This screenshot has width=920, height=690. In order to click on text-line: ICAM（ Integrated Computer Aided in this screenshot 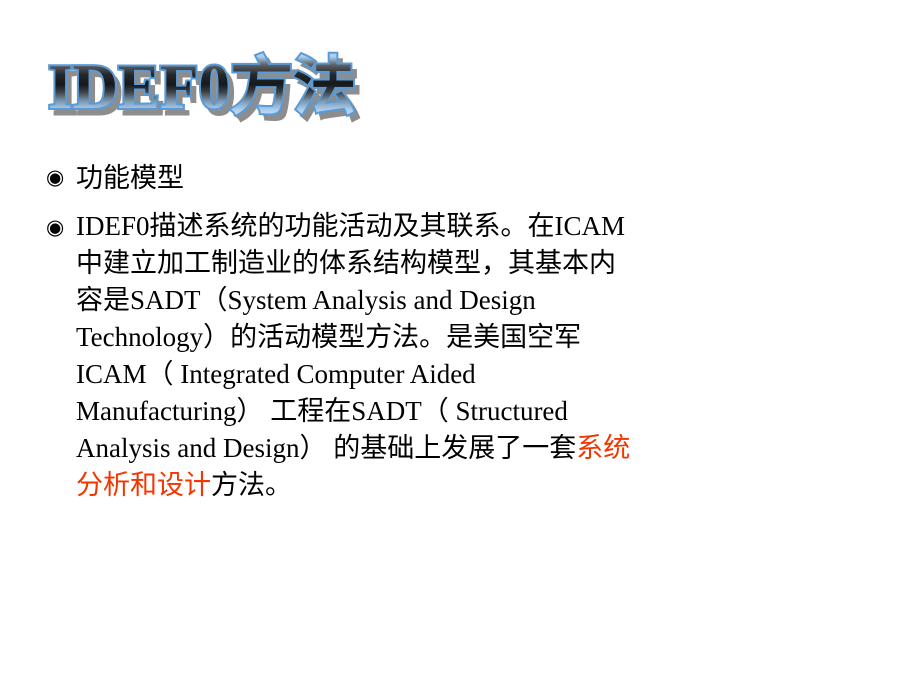, I will do `click(276, 374)`.